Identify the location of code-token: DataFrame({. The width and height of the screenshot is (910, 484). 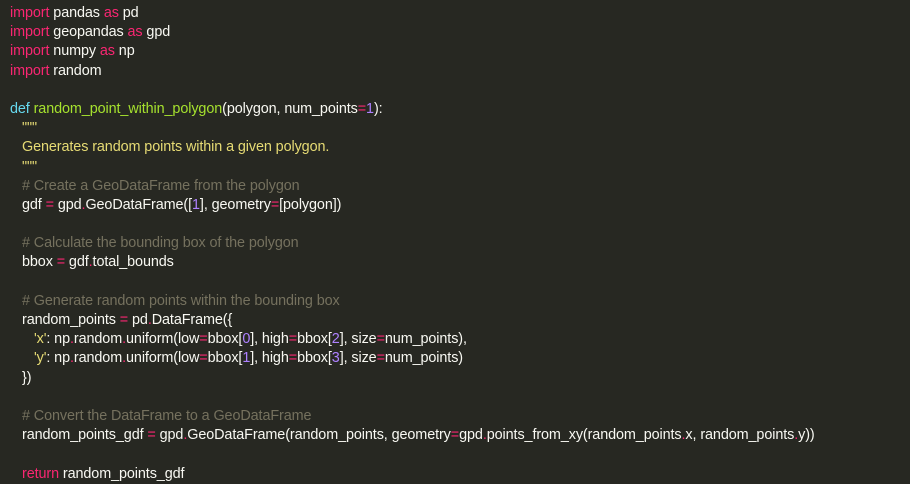
(192, 320).